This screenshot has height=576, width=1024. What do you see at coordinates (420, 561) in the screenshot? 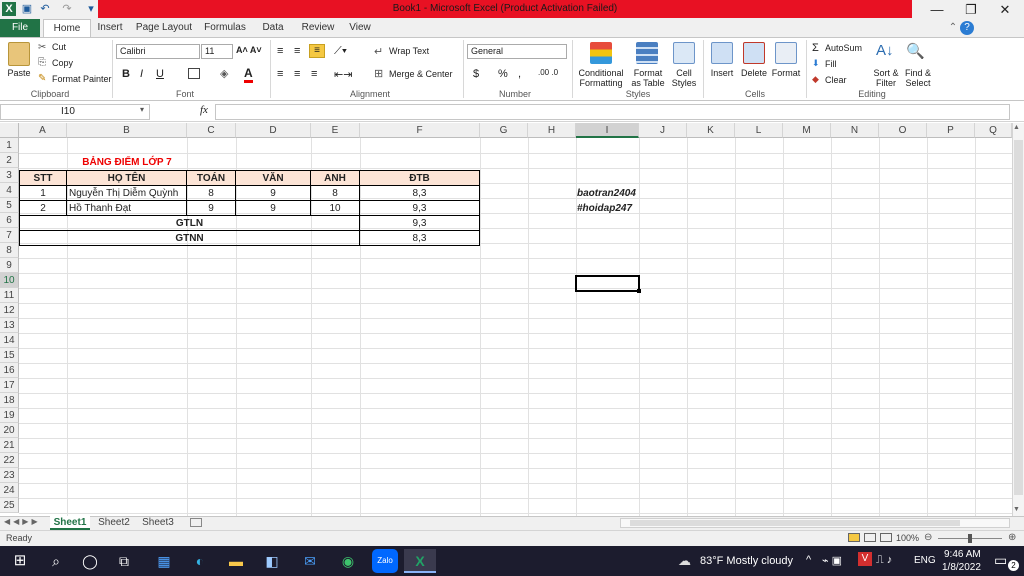
I see `excel-taskbar-icon: X` at bounding box center [420, 561].